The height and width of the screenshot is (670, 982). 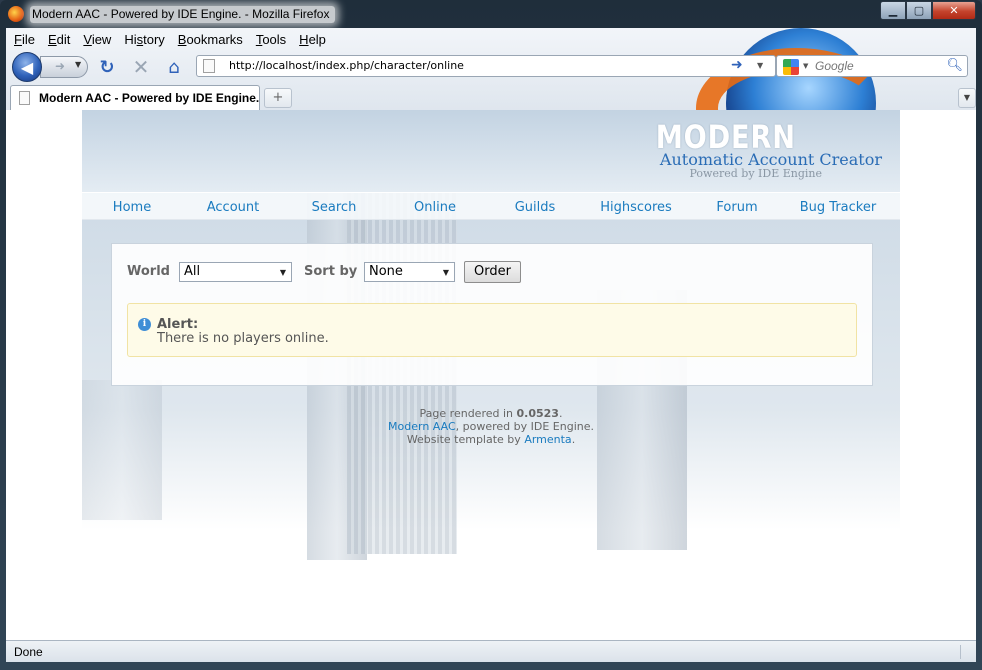 I want to click on credits-line: Modern AAC, powered by IDE Engine., so click(x=491, y=426).